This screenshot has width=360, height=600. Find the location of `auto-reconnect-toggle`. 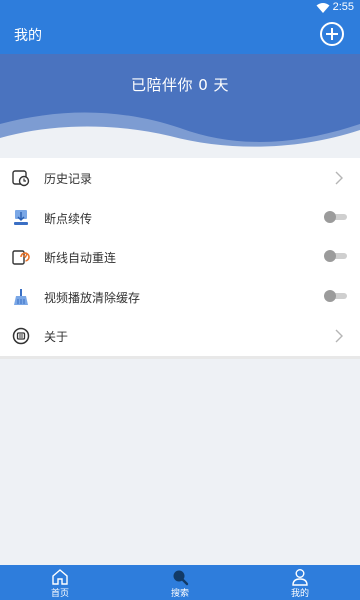

auto-reconnect-toggle is located at coordinates (336, 256).